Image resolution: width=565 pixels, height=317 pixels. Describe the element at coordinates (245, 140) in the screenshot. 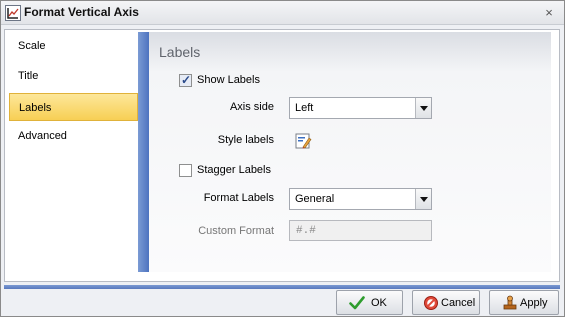

I see `style-labels-label: Style labels` at that location.